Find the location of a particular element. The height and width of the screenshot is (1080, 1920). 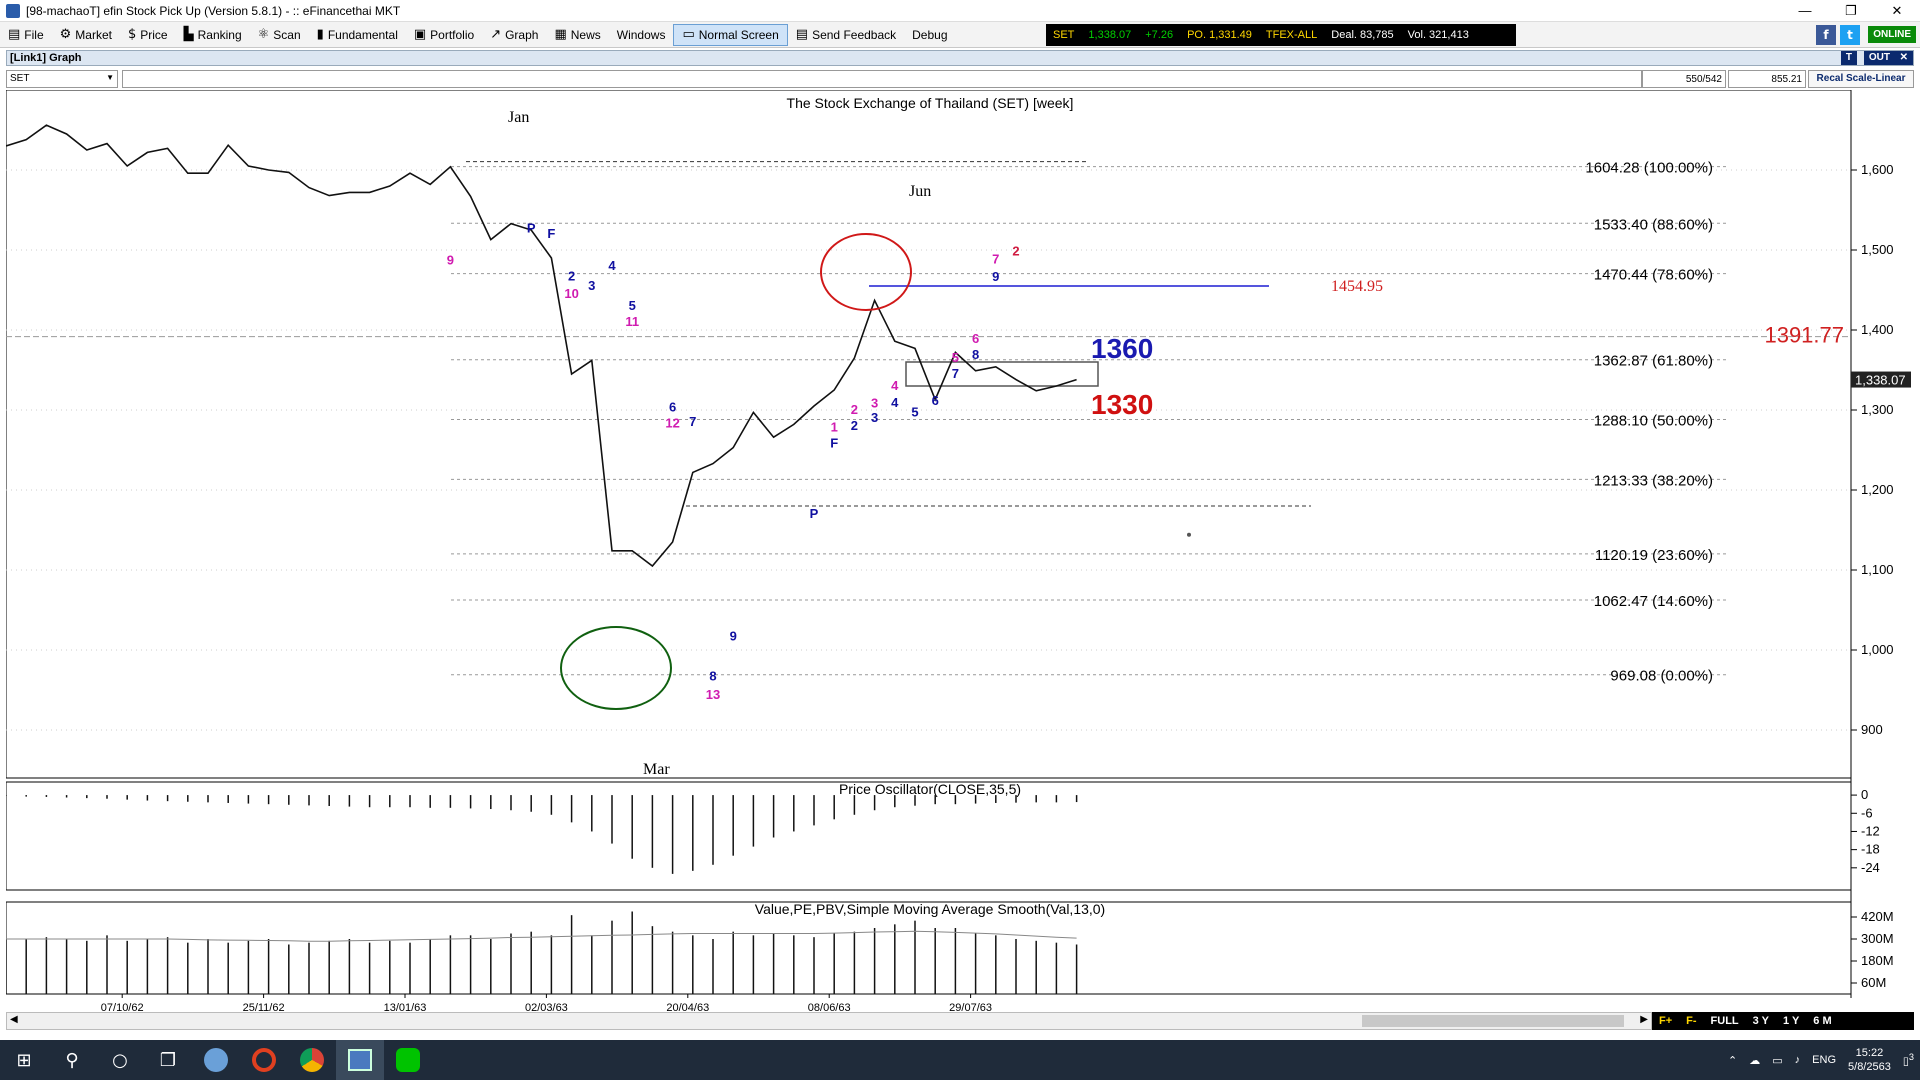

panel-t-button: T is located at coordinates (1848, 58).